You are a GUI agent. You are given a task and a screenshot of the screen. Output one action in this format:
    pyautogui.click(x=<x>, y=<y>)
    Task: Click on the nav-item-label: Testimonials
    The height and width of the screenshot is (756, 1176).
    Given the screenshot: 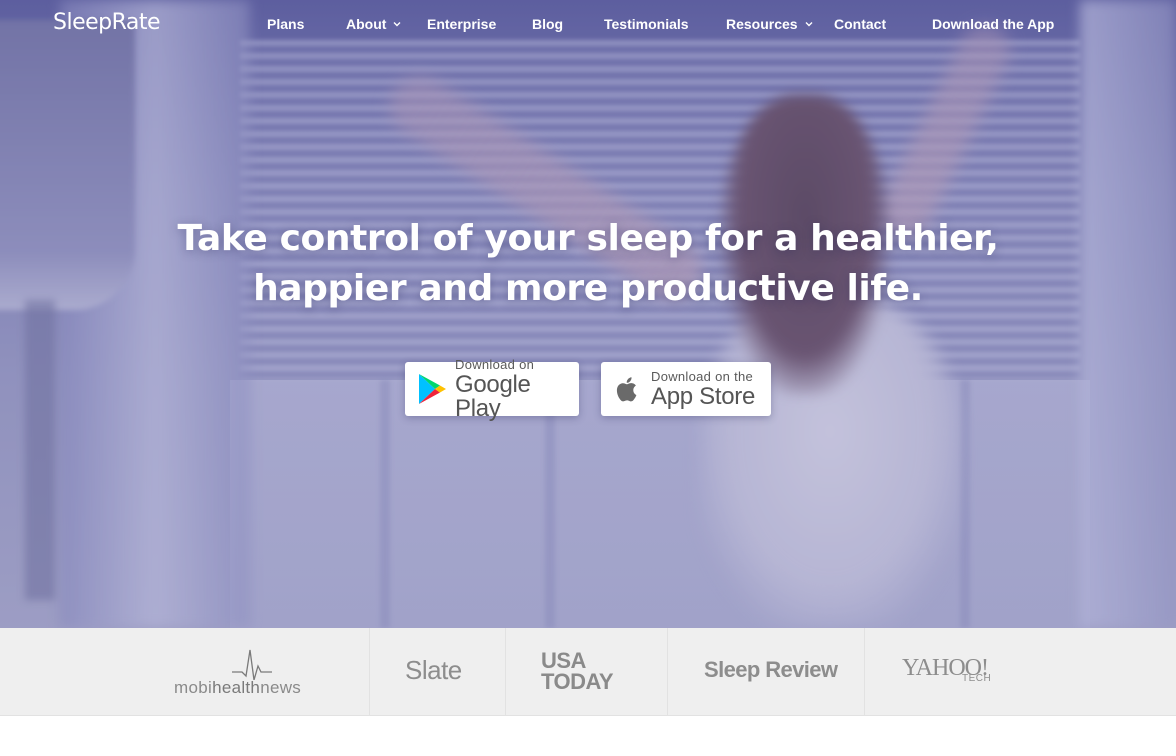 What is the action you would take?
    pyautogui.click(x=646, y=24)
    